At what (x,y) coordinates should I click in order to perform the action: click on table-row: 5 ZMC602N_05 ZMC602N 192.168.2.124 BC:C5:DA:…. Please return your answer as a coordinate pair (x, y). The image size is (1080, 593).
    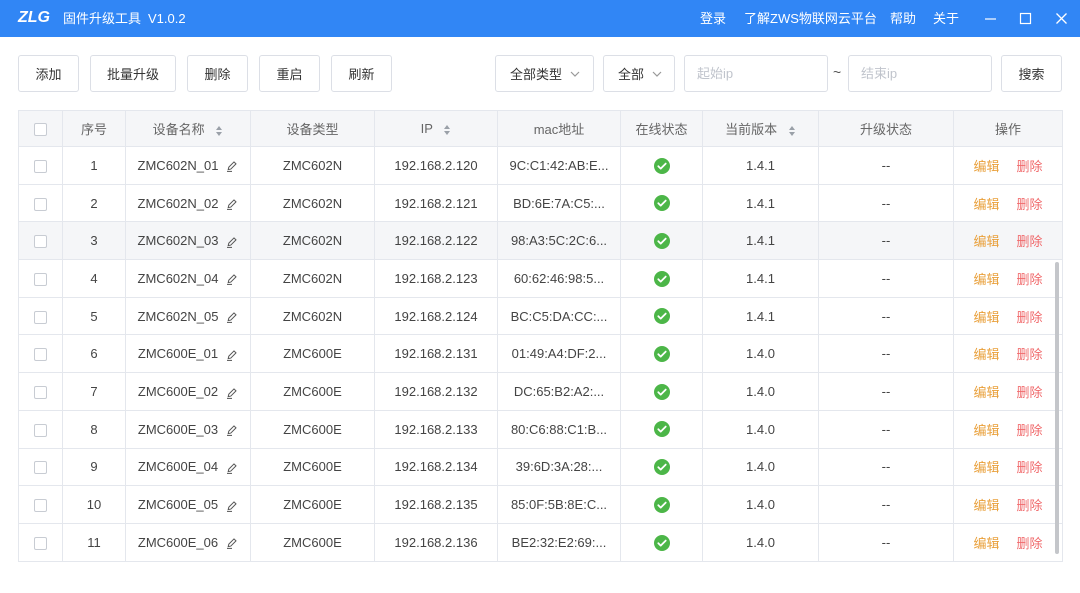
    Looking at the image, I should click on (540, 316).